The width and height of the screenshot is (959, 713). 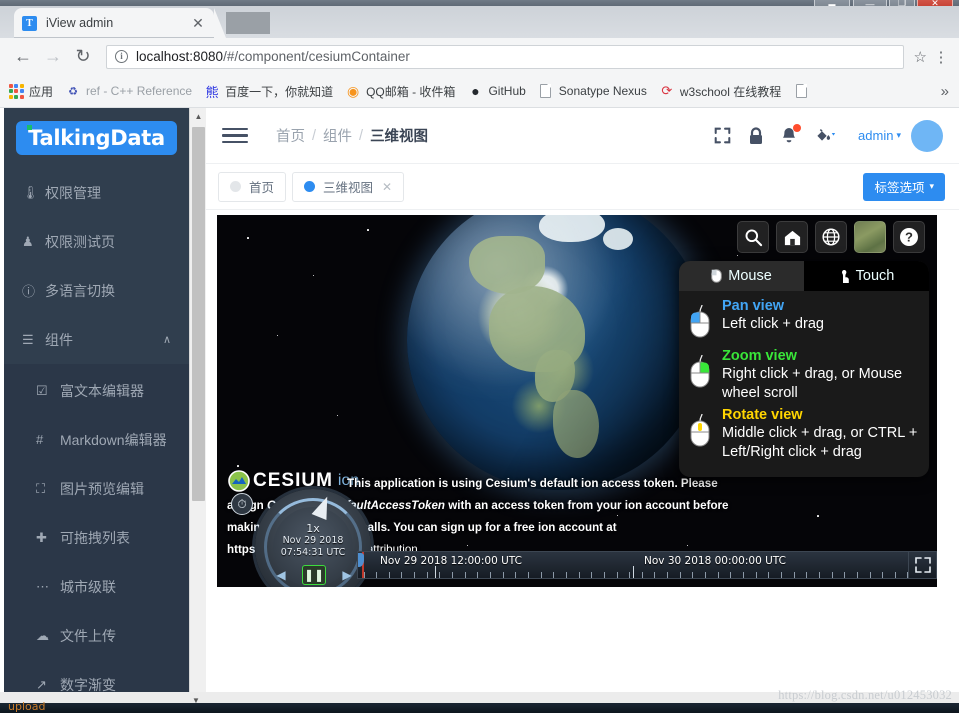 What do you see at coordinates (411, 91) in the screenshot?
I see `bookmark-label: QQ邮箱 - 收件箱` at bounding box center [411, 91].